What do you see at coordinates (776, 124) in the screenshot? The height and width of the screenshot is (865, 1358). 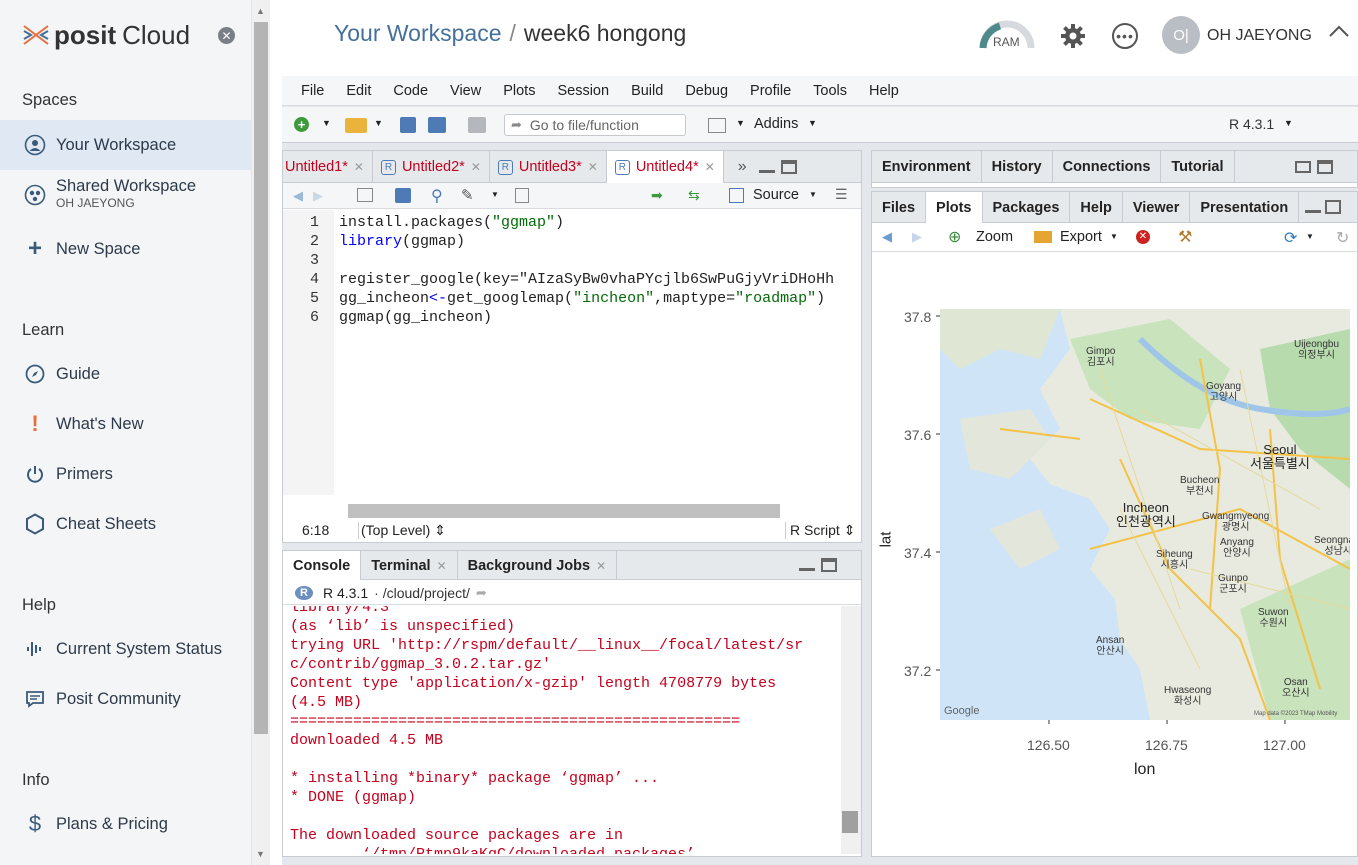 I see `addins-menu: Addins` at bounding box center [776, 124].